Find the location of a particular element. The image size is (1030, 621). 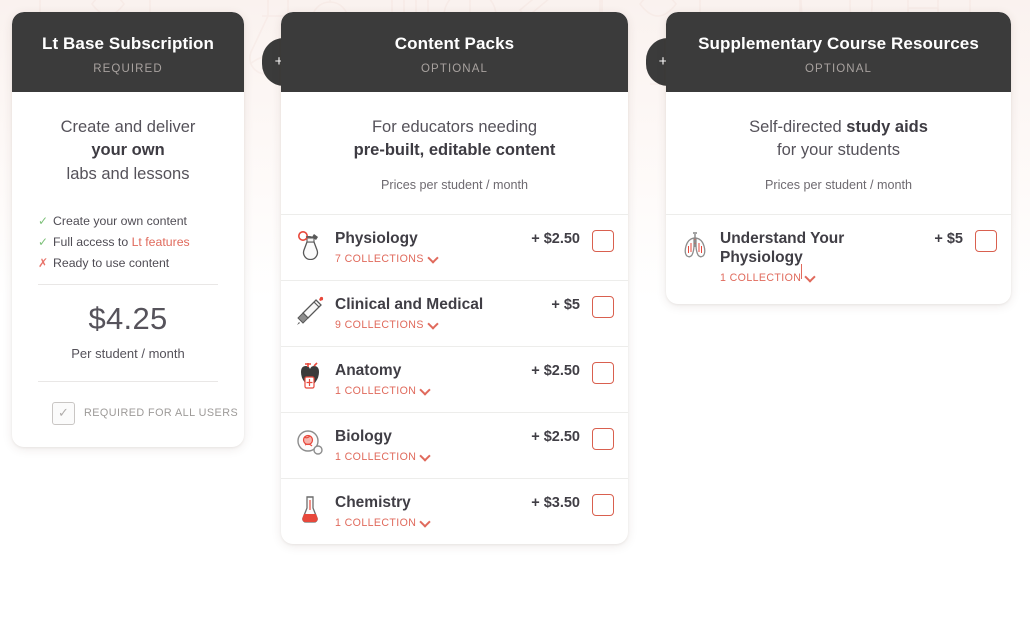

blurb-line2: for your students is located at coordinates (838, 150).